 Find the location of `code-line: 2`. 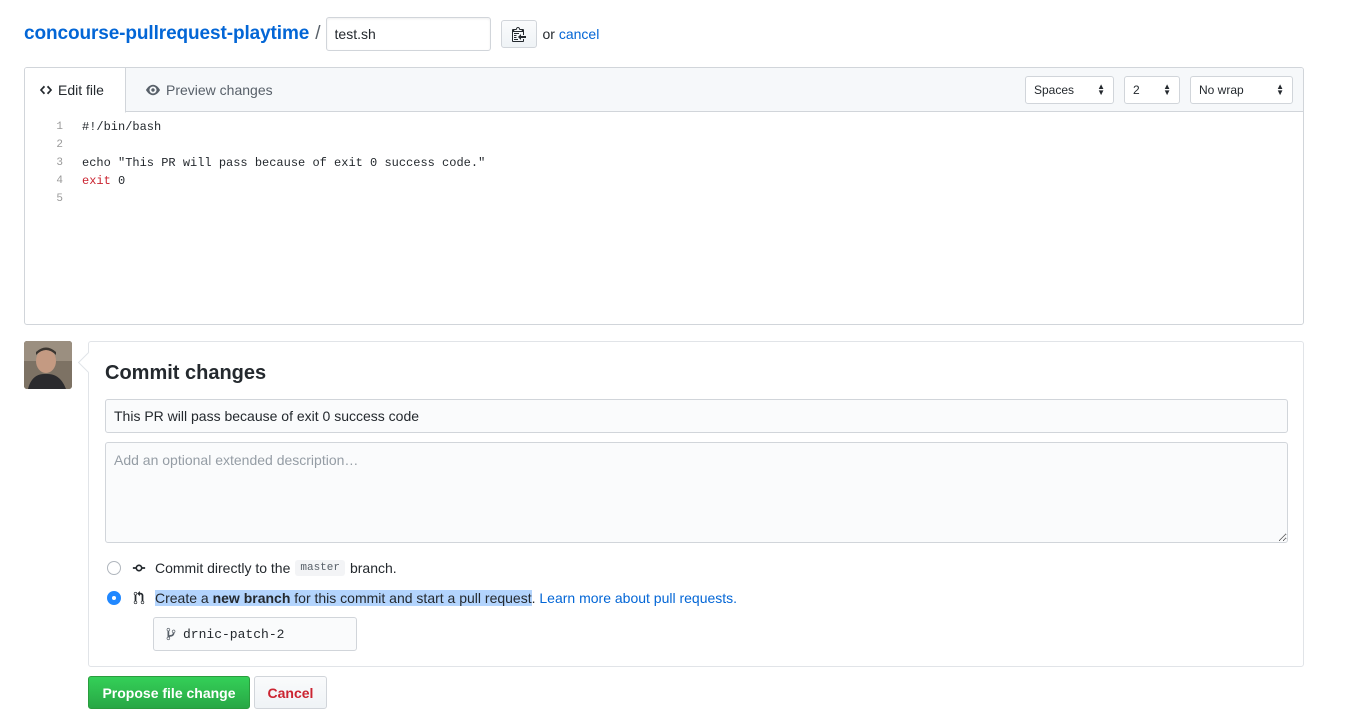

code-line: 2 is located at coordinates (664, 145).